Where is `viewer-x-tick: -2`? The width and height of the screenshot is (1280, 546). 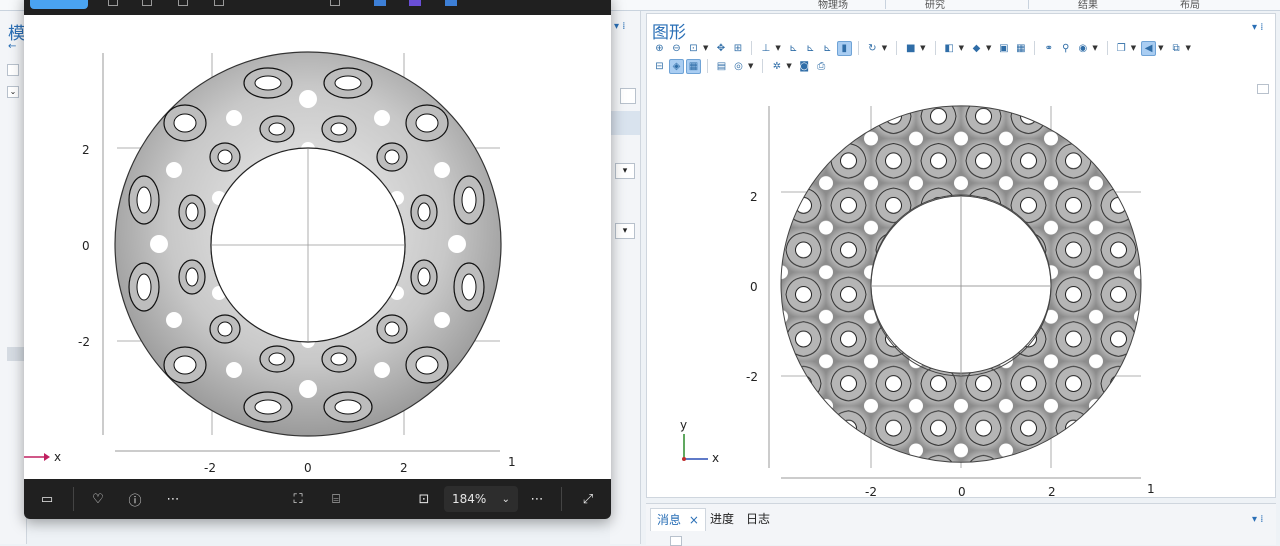 viewer-x-tick: -2 is located at coordinates (210, 468).